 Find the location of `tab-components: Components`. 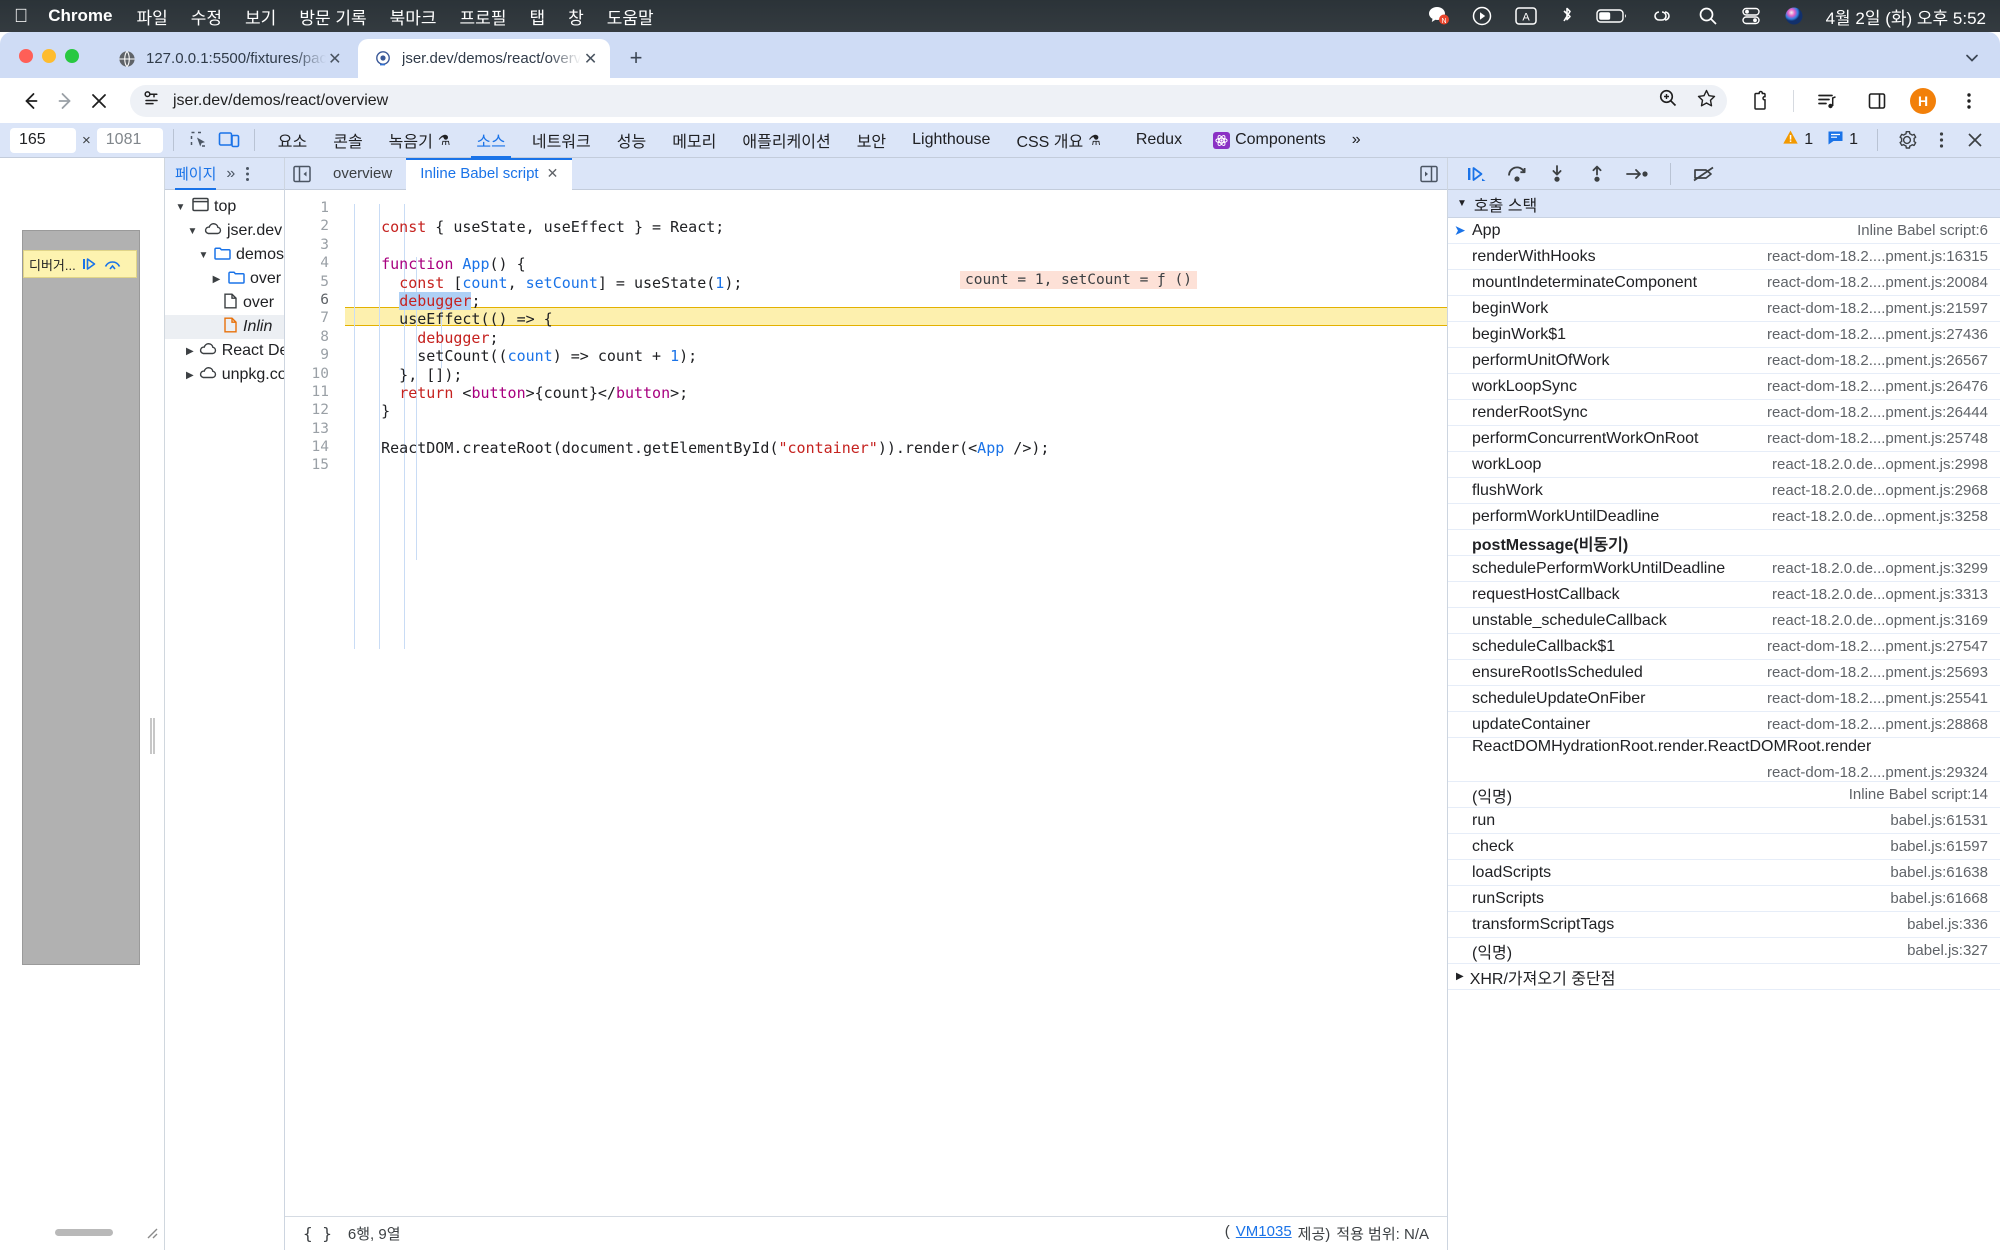

tab-components: Components is located at coordinates (1267, 140).